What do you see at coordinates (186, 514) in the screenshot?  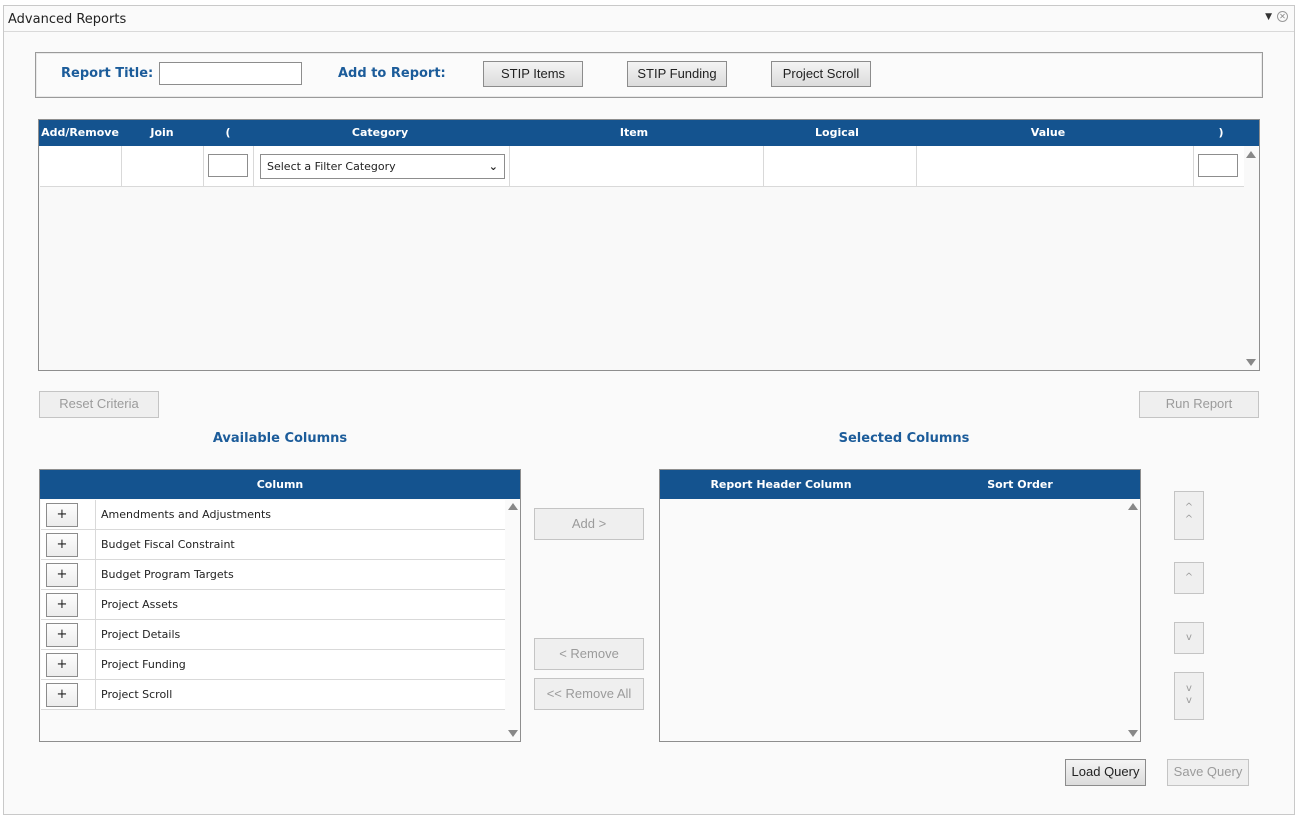 I see `list-item-label: Amendments and Adjustments` at bounding box center [186, 514].